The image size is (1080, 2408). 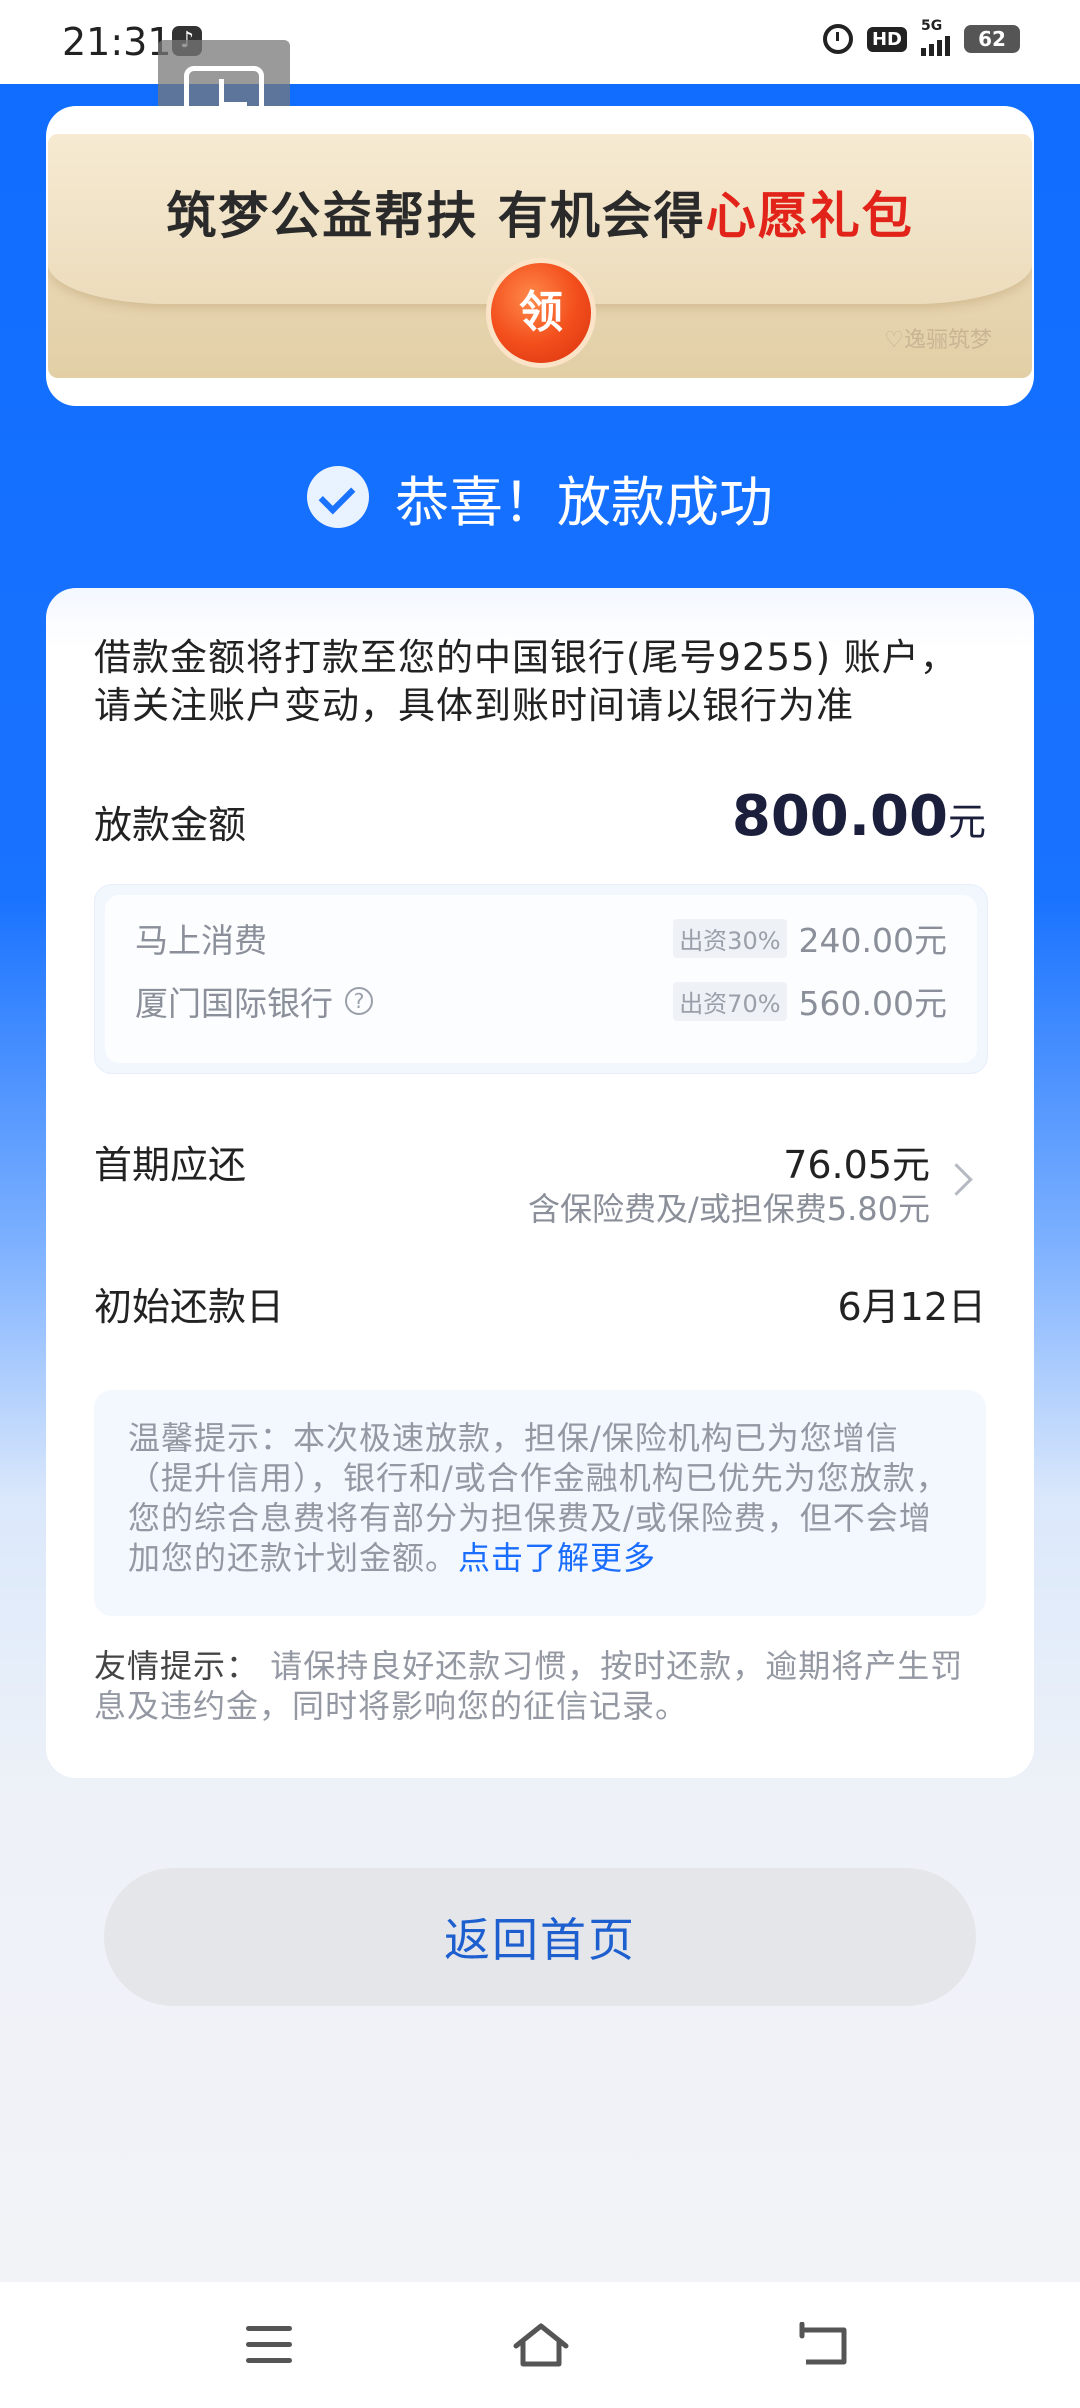 I want to click on claim-button: 领, so click(x=541, y=313).